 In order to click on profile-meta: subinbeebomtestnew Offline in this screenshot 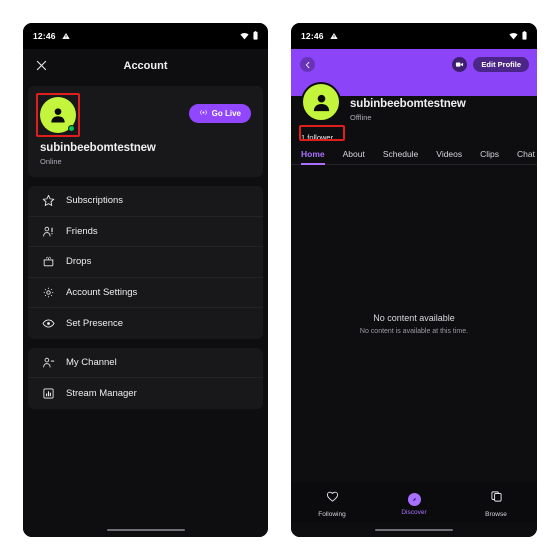, I will do `click(408, 102)`.